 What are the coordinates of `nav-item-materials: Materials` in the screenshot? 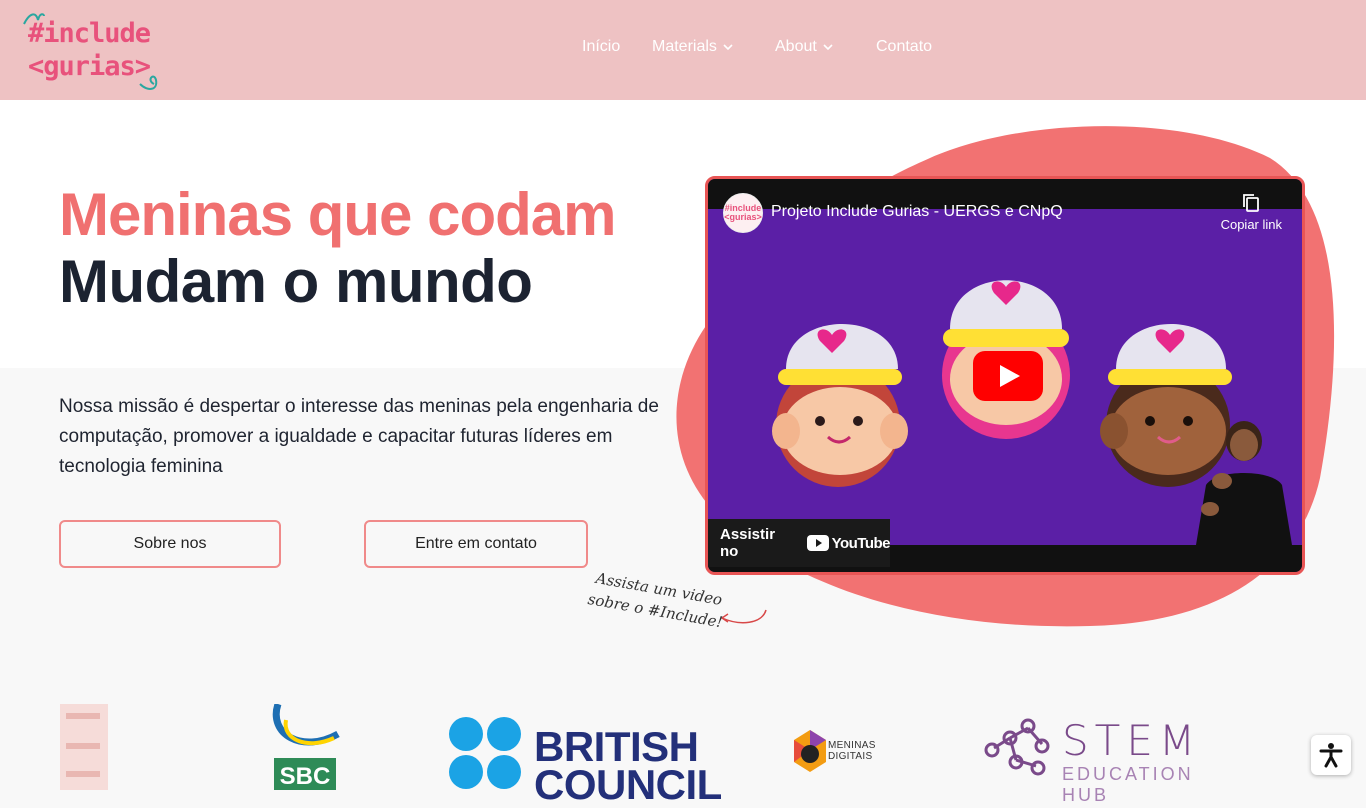 It's located at (692, 47).